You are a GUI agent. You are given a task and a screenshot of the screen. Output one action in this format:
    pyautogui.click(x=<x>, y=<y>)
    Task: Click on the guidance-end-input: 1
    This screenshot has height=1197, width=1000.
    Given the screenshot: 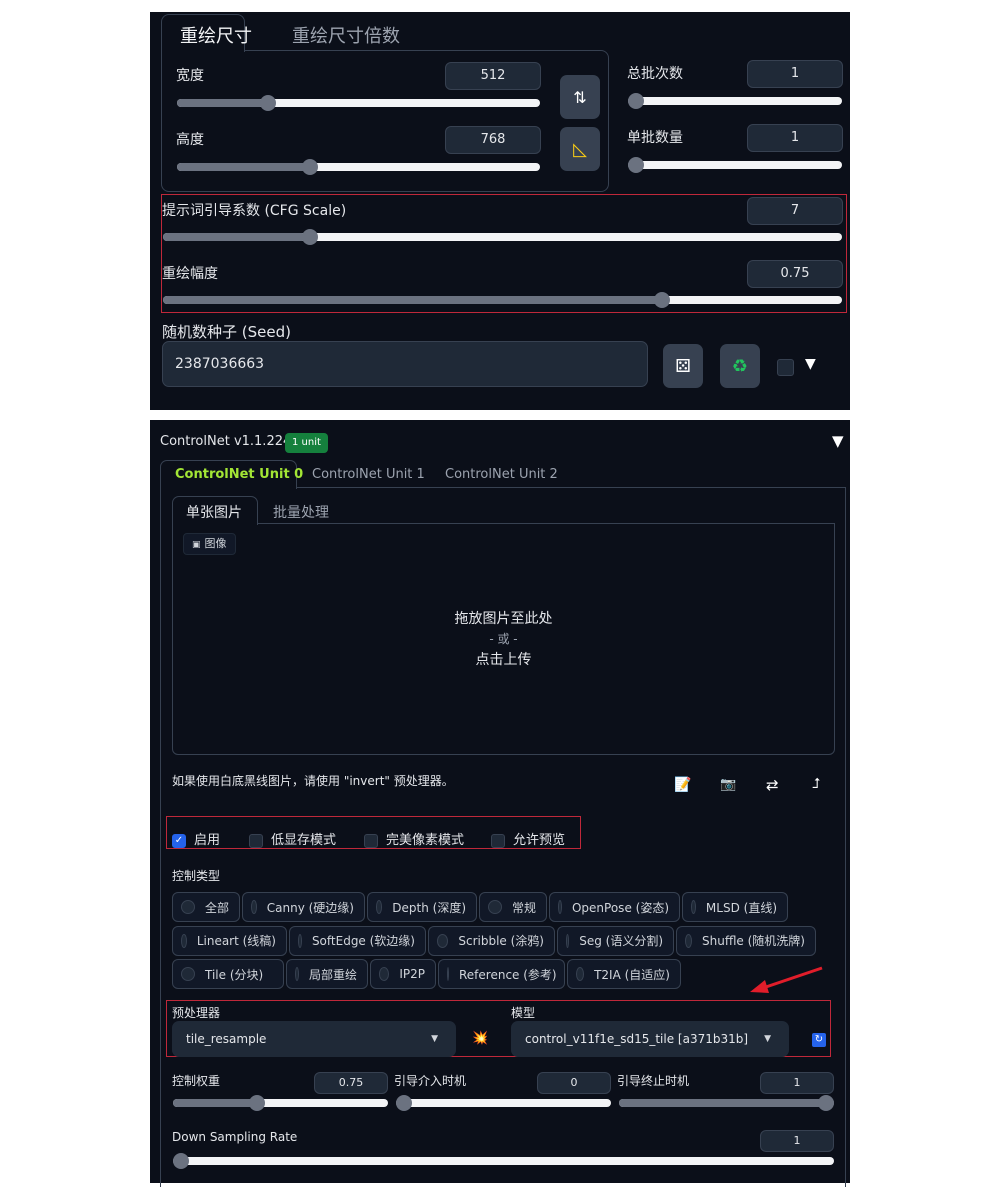 What is the action you would take?
    pyautogui.click(x=797, y=1083)
    